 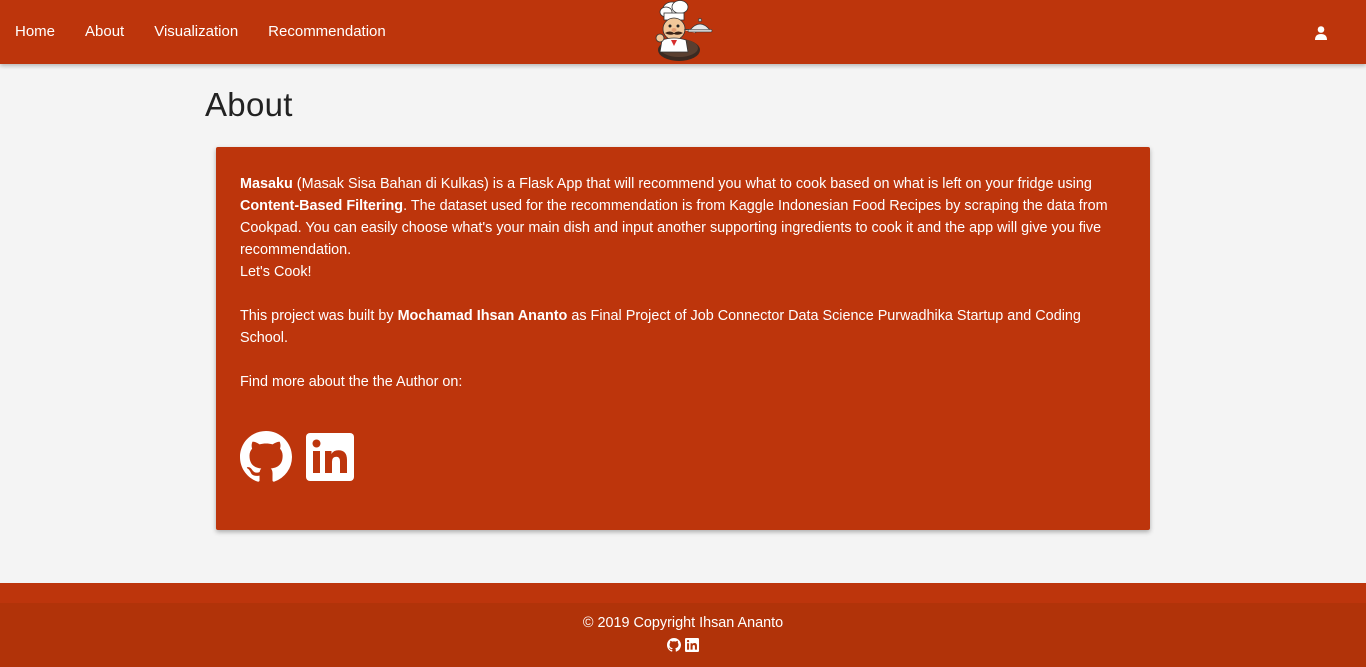 I want to click on footer: © 2019 Copyright Ihsan Ananto, so click(x=683, y=625).